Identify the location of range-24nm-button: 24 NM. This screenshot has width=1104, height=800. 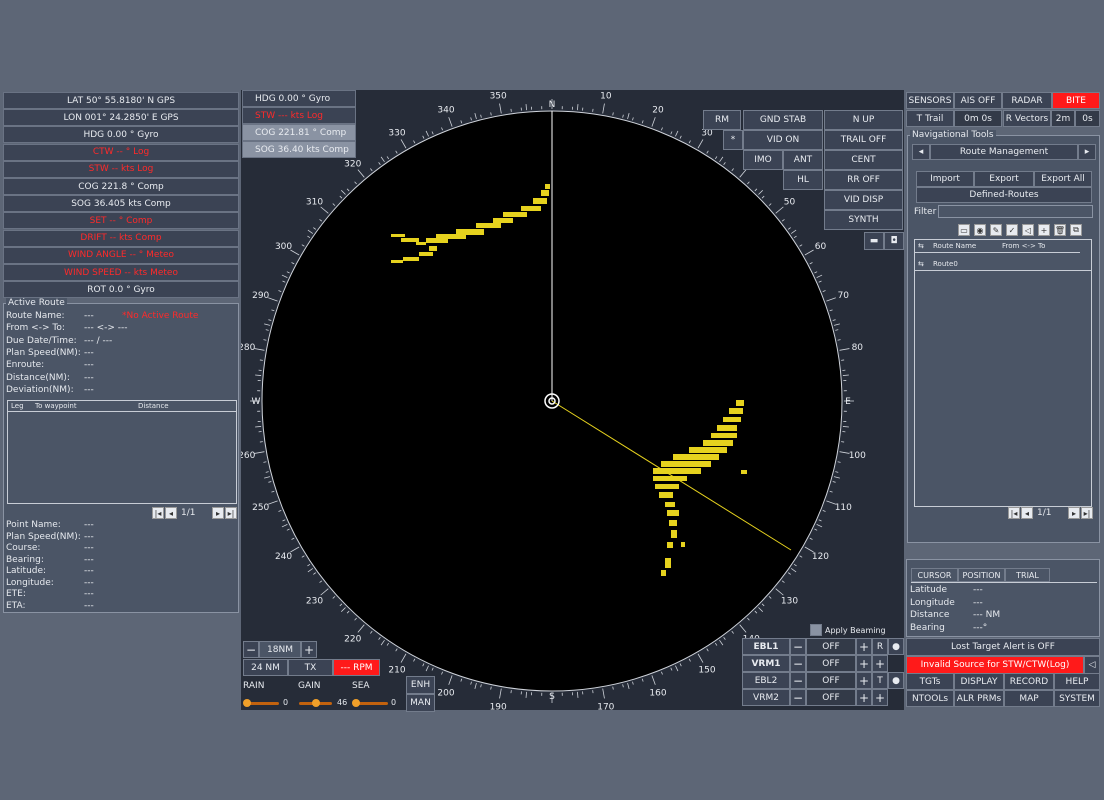
(265, 667).